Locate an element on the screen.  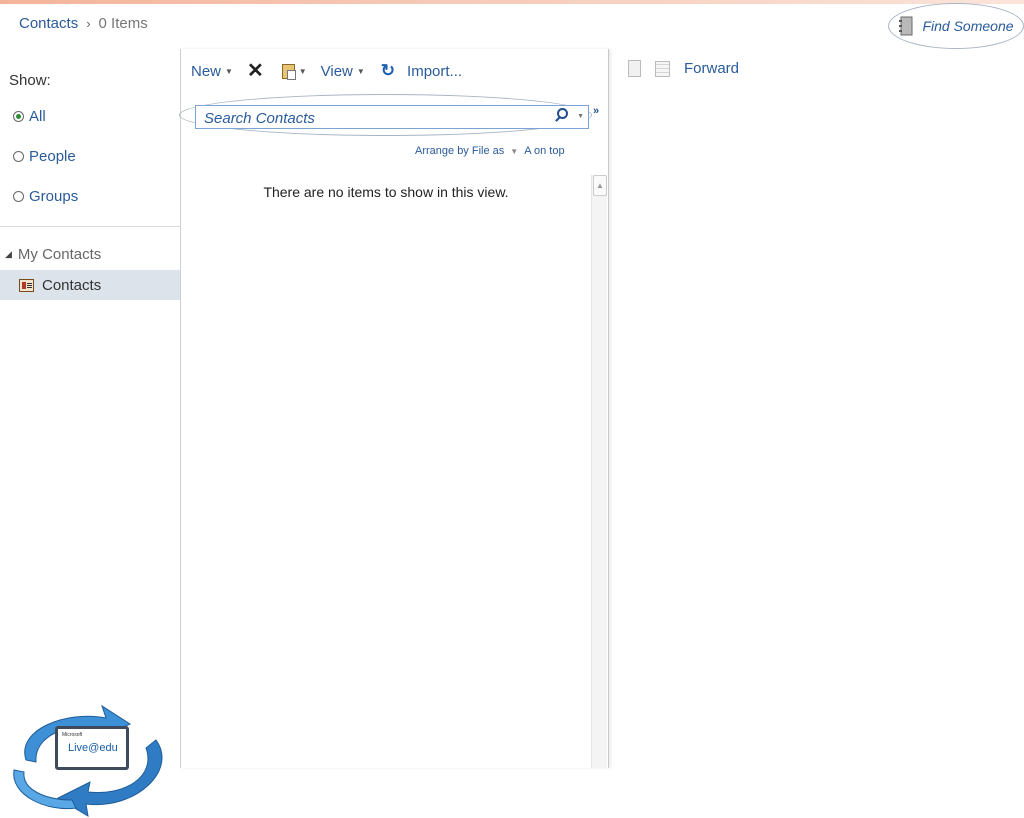
find-someone-button: Find Someone is located at coordinates (956, 26).